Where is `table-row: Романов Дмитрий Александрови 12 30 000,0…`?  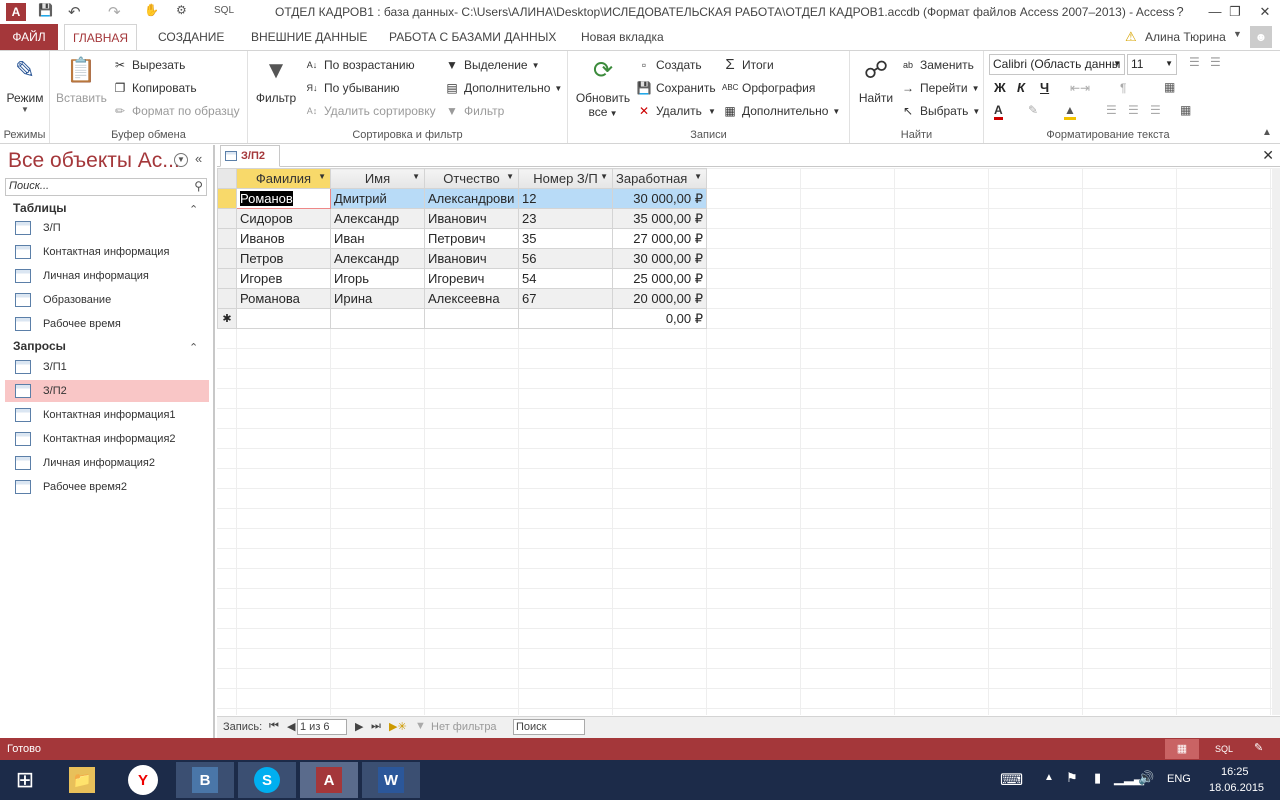
table-row: Романов Дмитрий Александрови 12 30 000,0… is located at coordinates (462, 198).